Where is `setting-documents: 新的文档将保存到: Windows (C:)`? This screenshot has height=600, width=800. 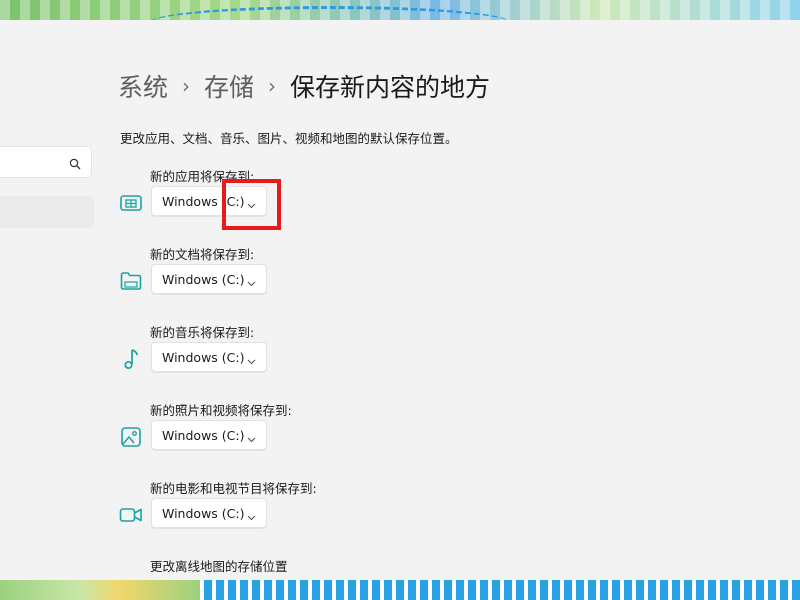
setting-documents: 新的文档将保存到: Windows (C:) is located at coordinates (328, 277).